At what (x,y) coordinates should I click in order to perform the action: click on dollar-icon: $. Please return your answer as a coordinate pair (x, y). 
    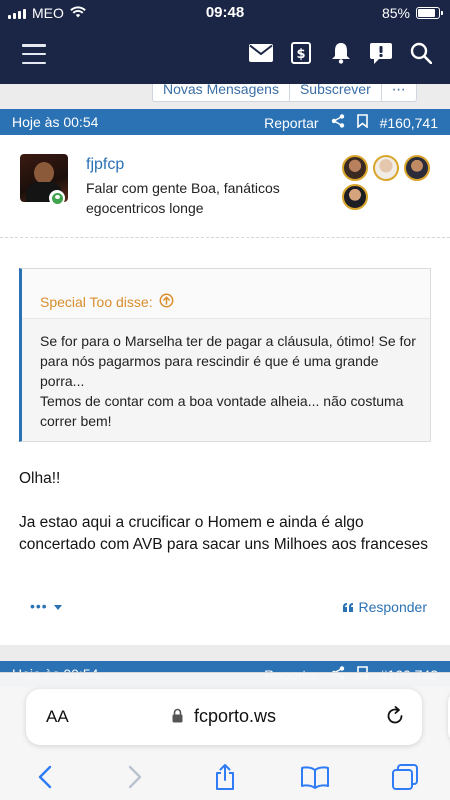
    Looking at the image, I should click on (301, 53).